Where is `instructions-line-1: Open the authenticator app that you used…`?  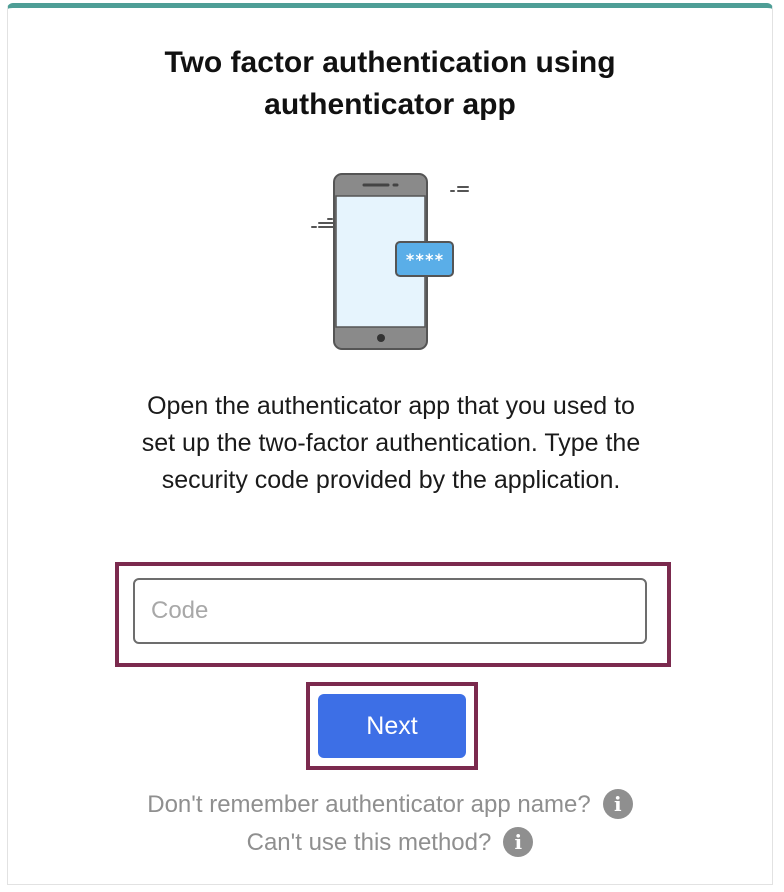 instructions-line-1: Open the authenticator app that you used… is located at coordinates (391, 406).